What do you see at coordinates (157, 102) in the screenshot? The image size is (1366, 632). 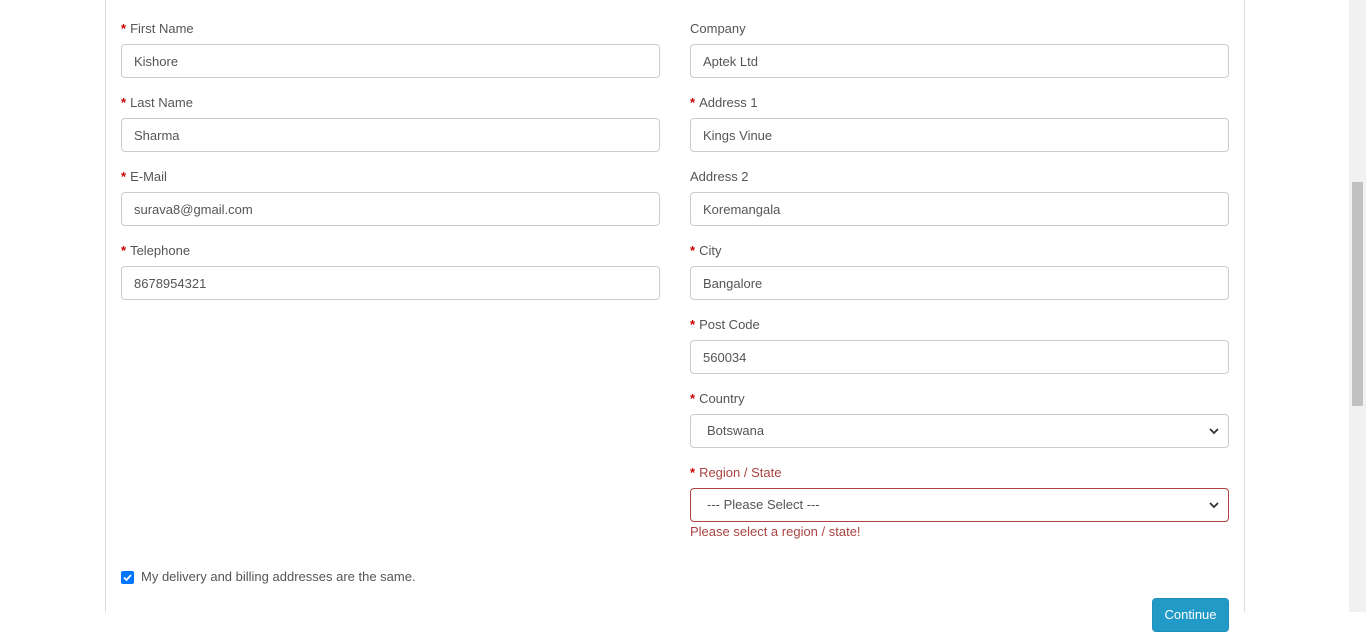 I see `last-name-label: * Last Name` at bounding box center [157, 102].